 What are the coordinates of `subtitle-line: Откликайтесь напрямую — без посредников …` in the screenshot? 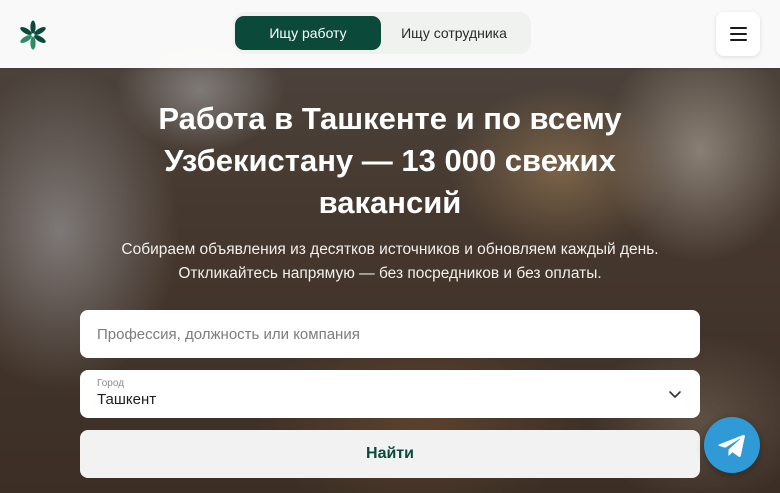 It's located at (390, 273).